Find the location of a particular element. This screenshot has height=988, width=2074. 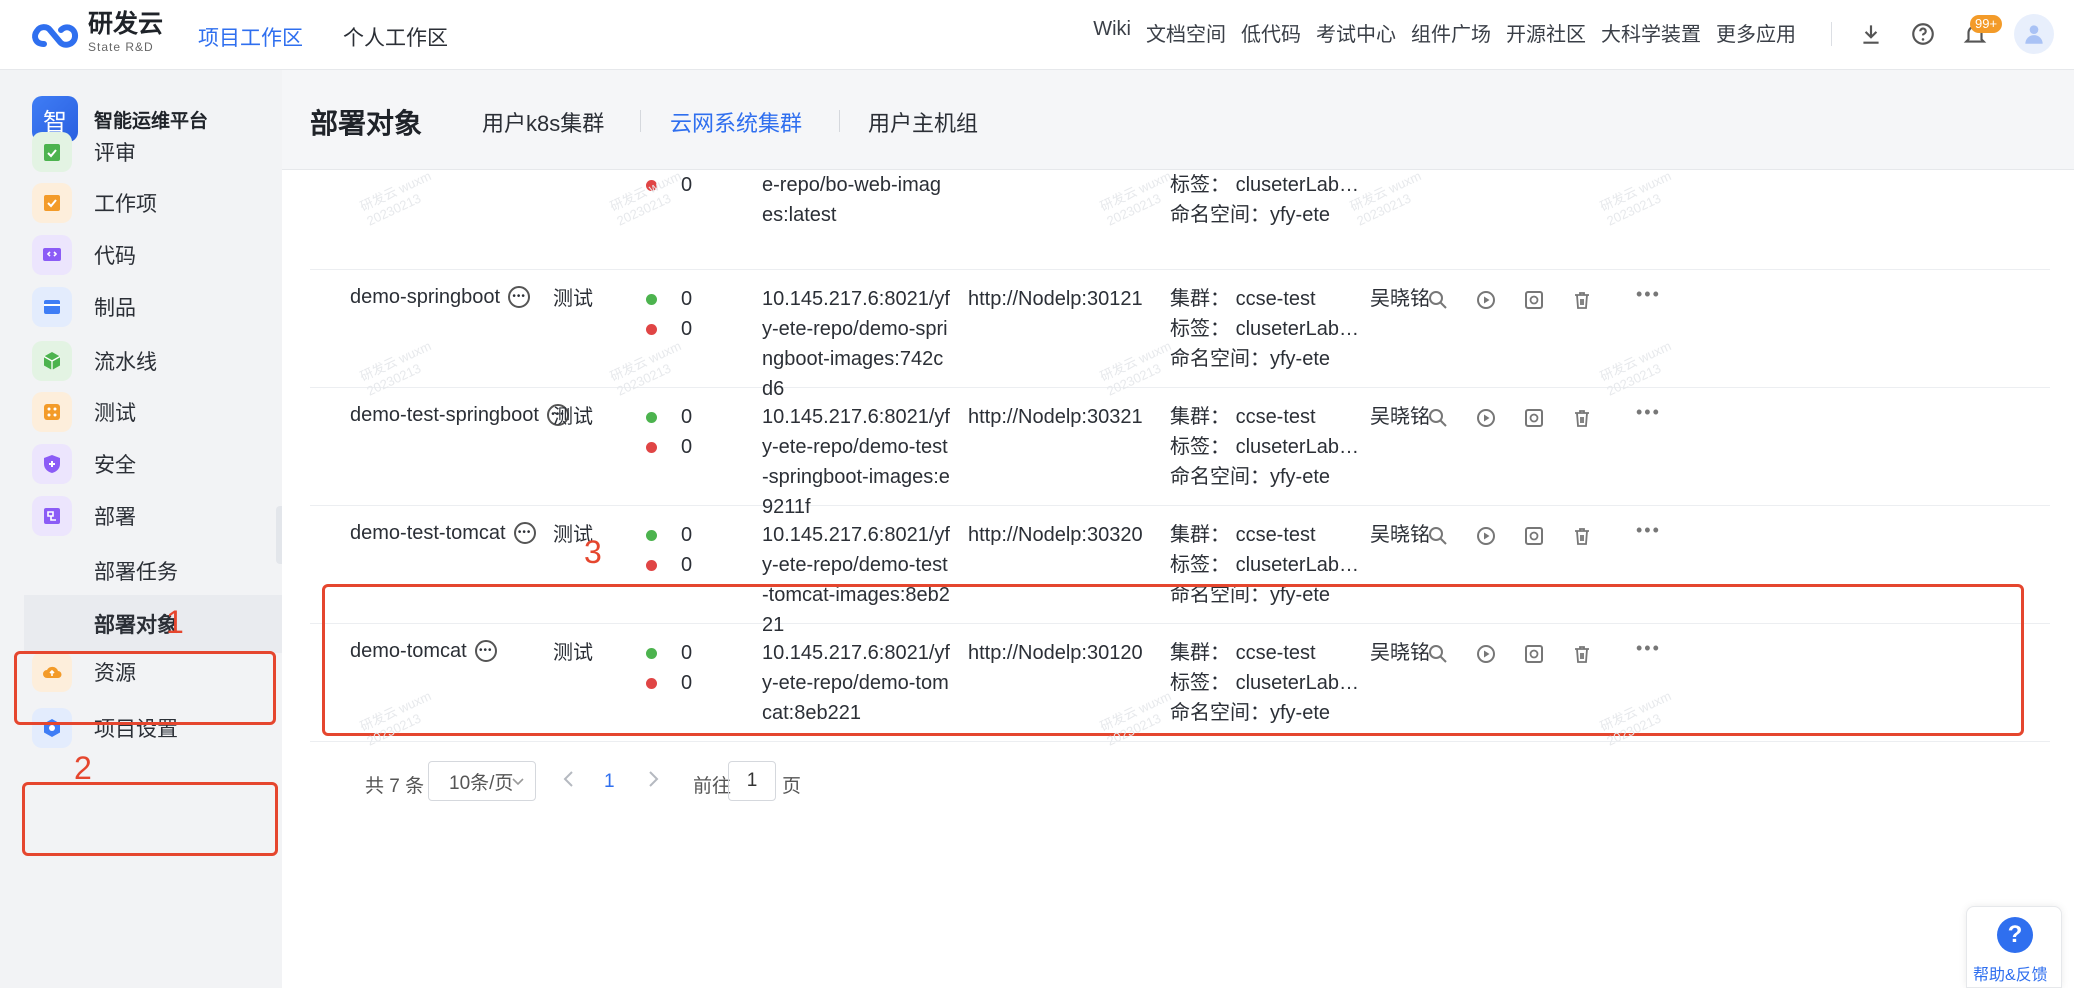

image-cell: e-repo/bo-web-images:latest is located at coordinates (851, 200).